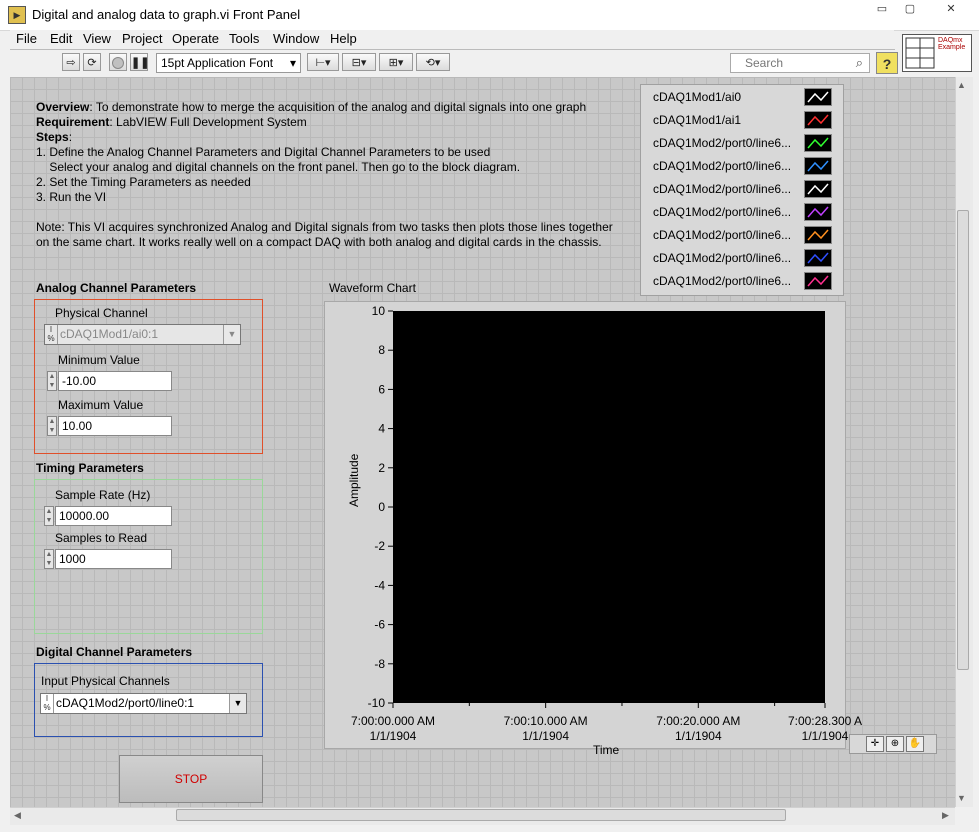  What do you see at coordinates (244, 38) in the screenshot?
I see `menu-tools: Tools` at bounding box center [244, 38].